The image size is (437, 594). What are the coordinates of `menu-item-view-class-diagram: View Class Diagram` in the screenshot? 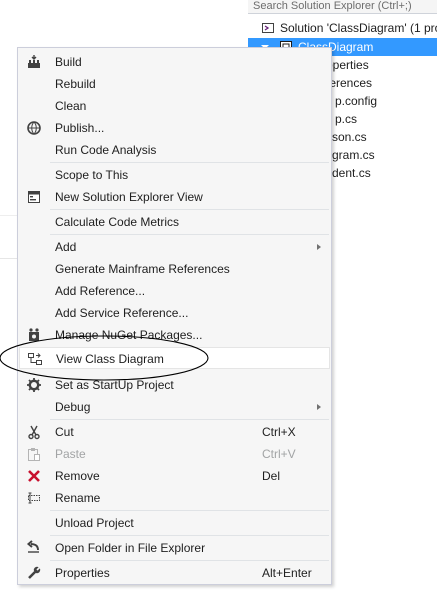 It's located at (174, 358).